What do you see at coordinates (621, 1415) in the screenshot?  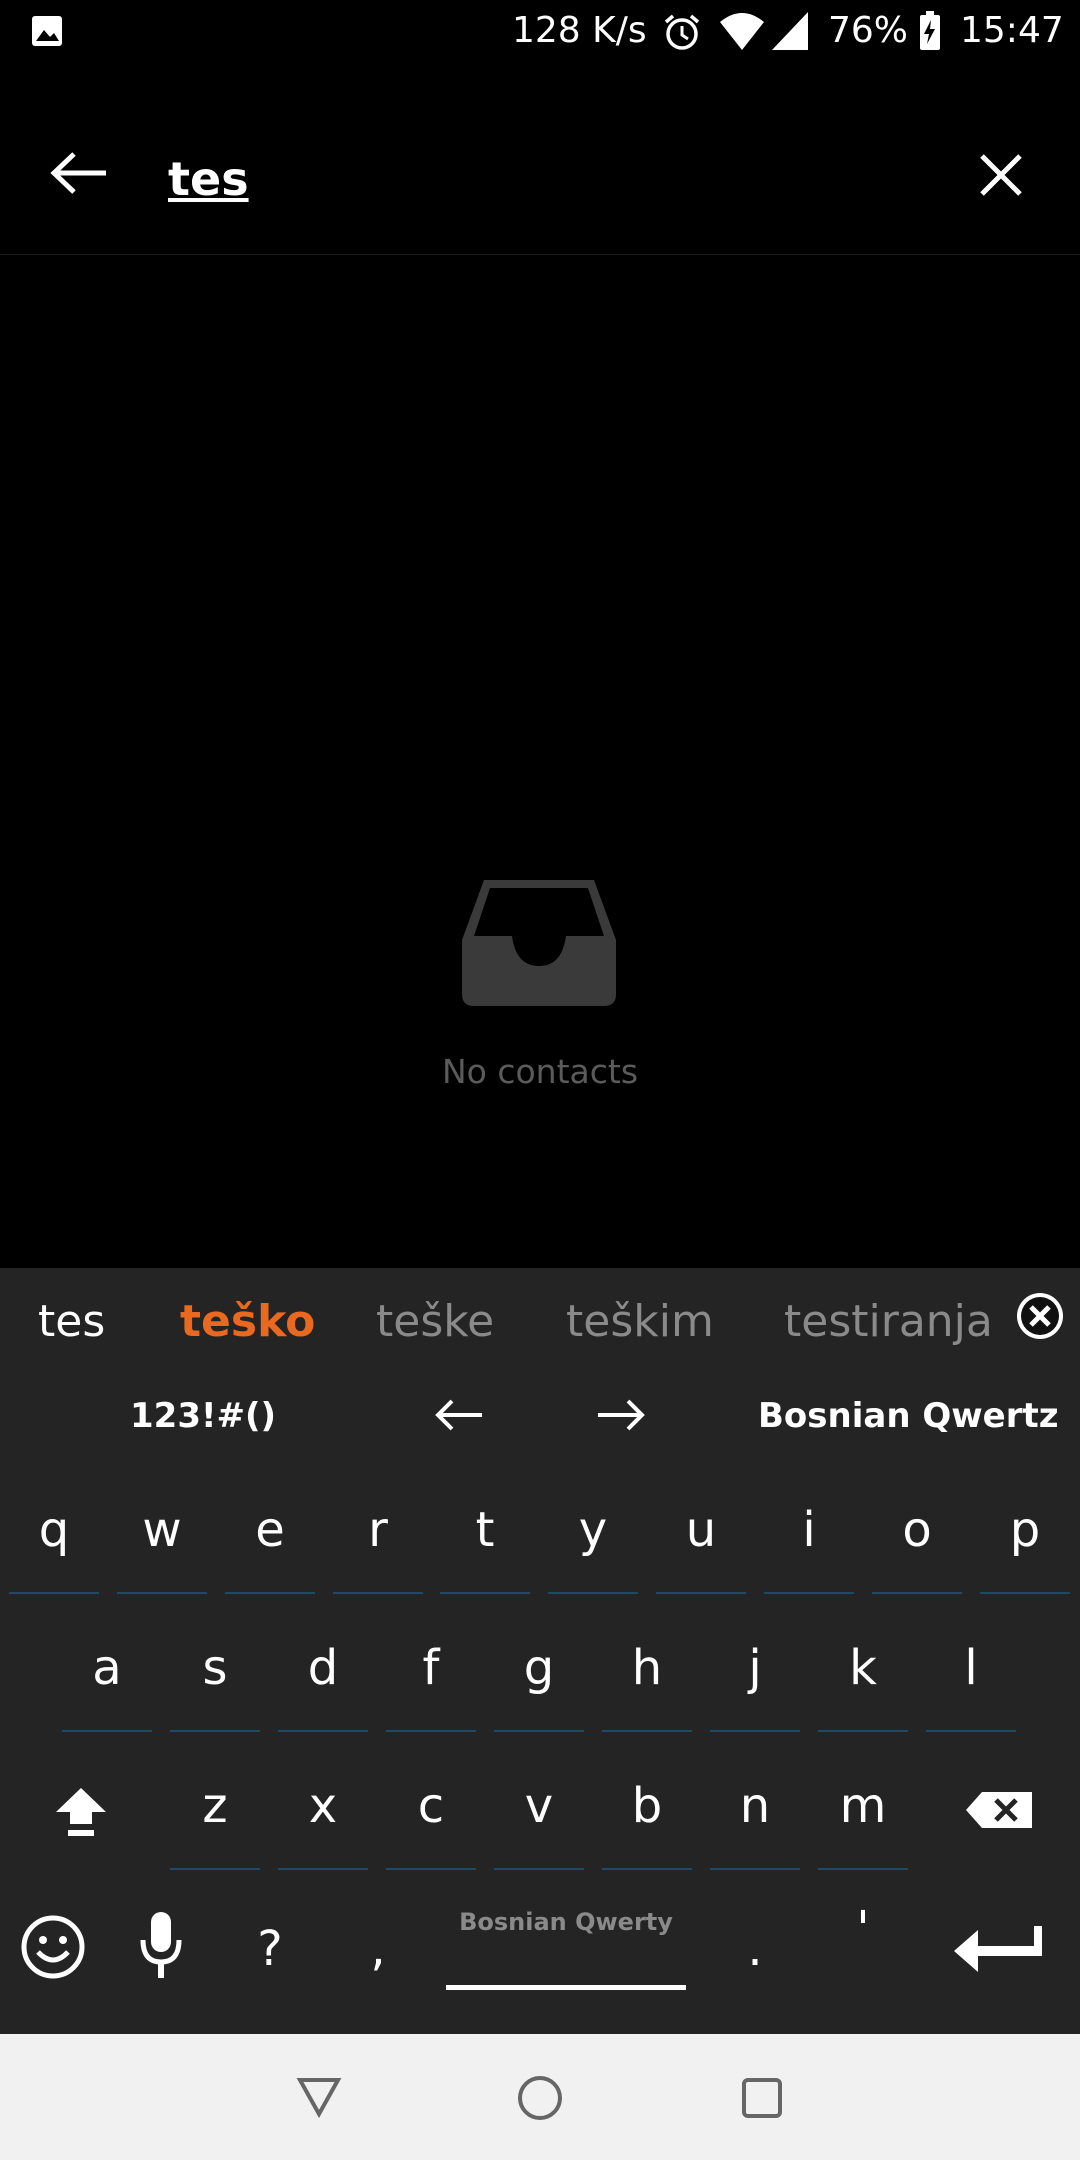 I see `cursor-right-icon` at bounding box center [621, 1415].